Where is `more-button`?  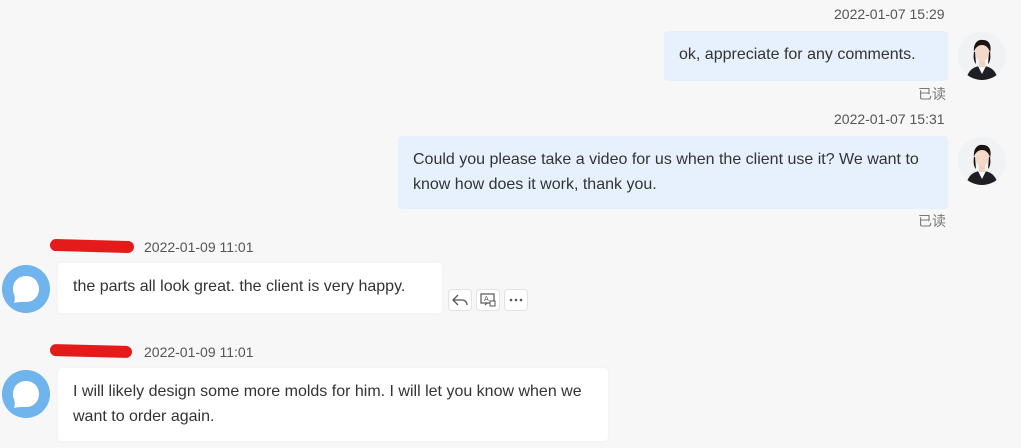 more-button is located at coordinates (516, 300).